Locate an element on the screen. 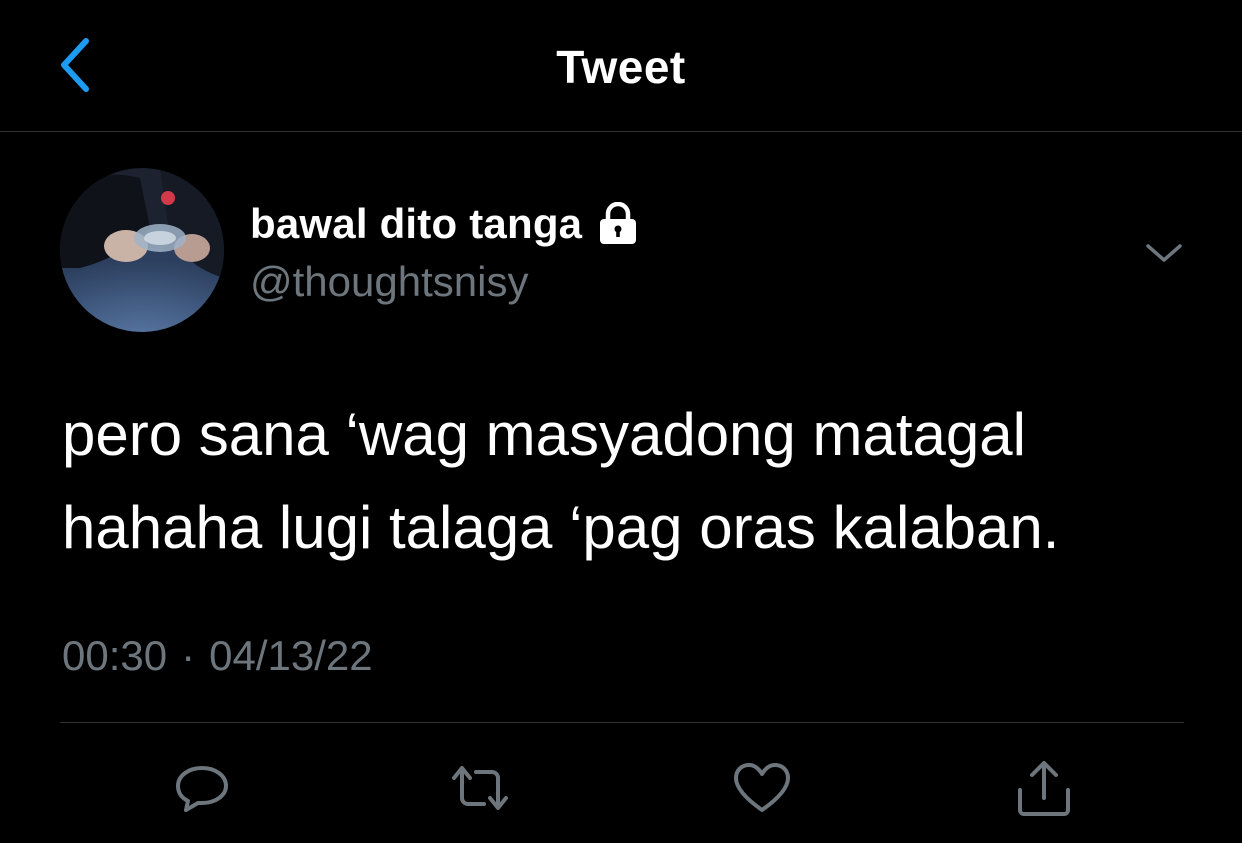  tweet-timestamp: 00:30 · 04/13/22 is located at coordinates (217, 656).